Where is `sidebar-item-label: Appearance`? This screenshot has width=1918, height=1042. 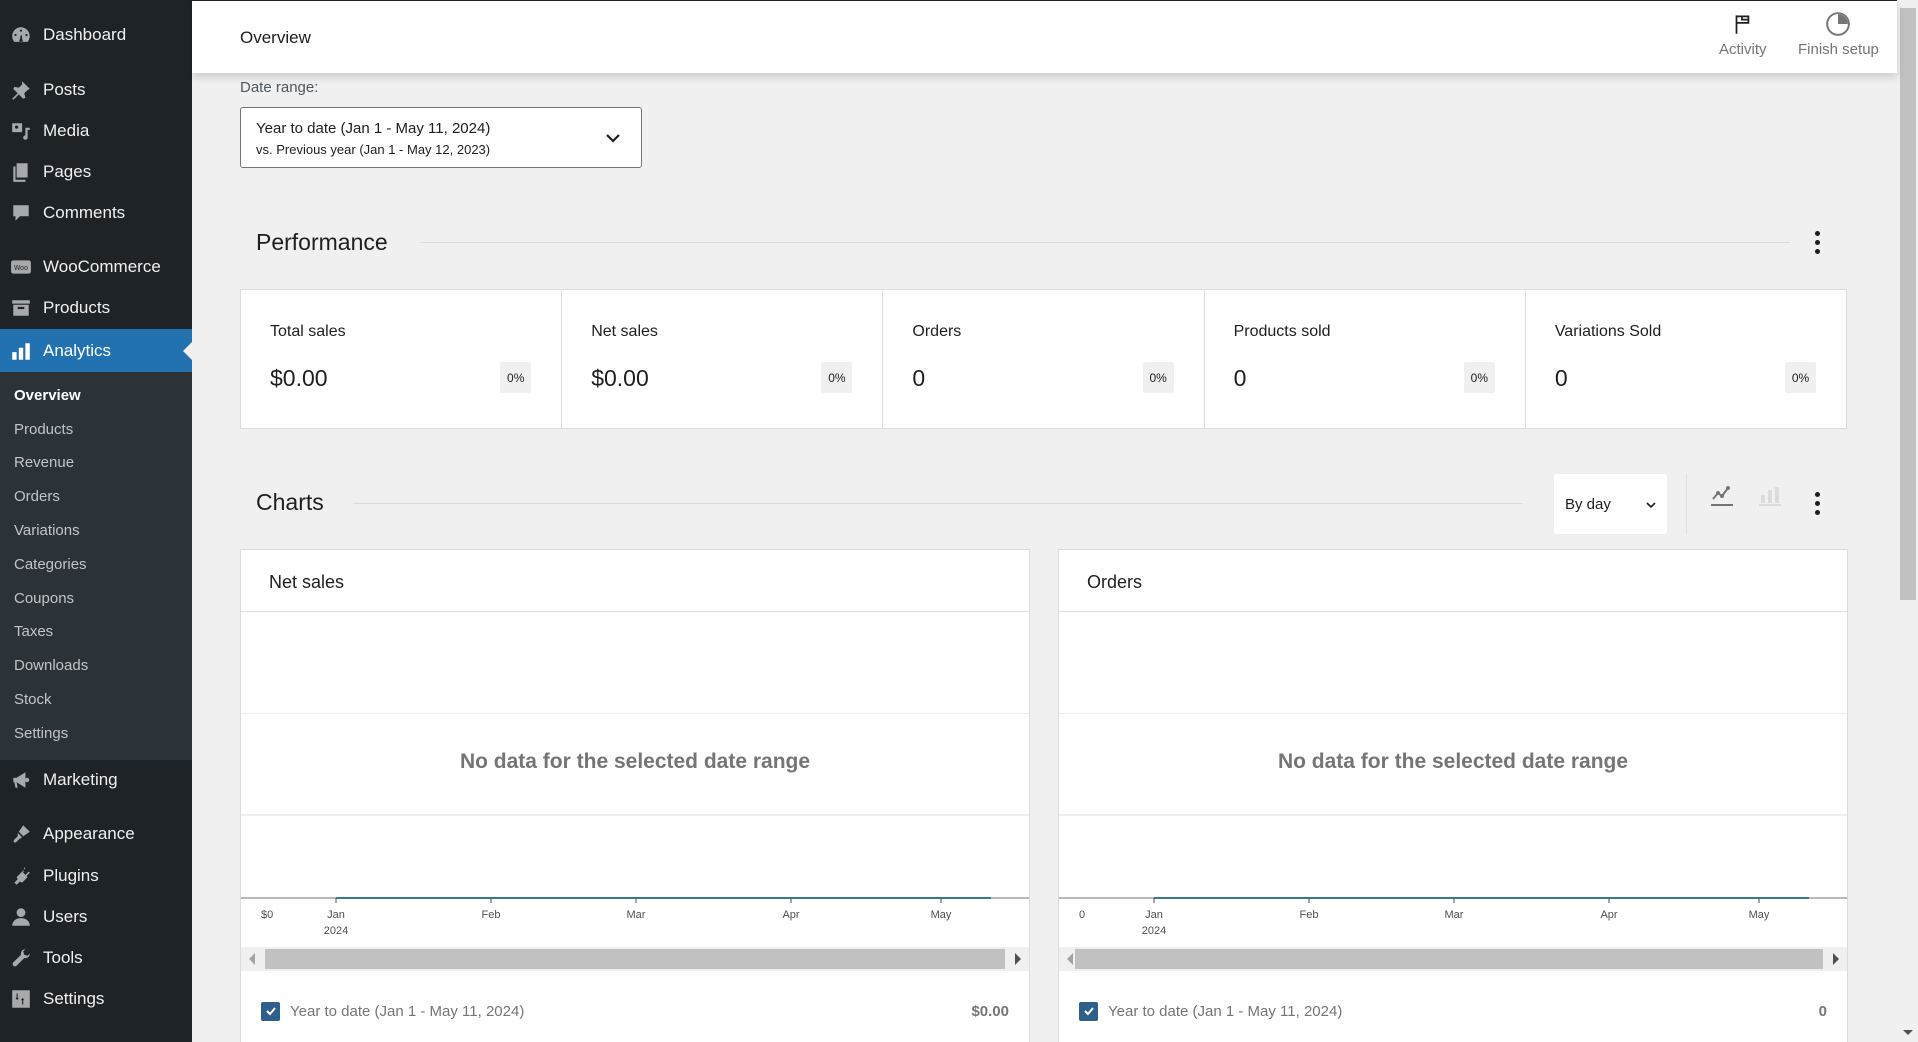 sidebar-item-label: Appearance is located at coordinates (89, 833).